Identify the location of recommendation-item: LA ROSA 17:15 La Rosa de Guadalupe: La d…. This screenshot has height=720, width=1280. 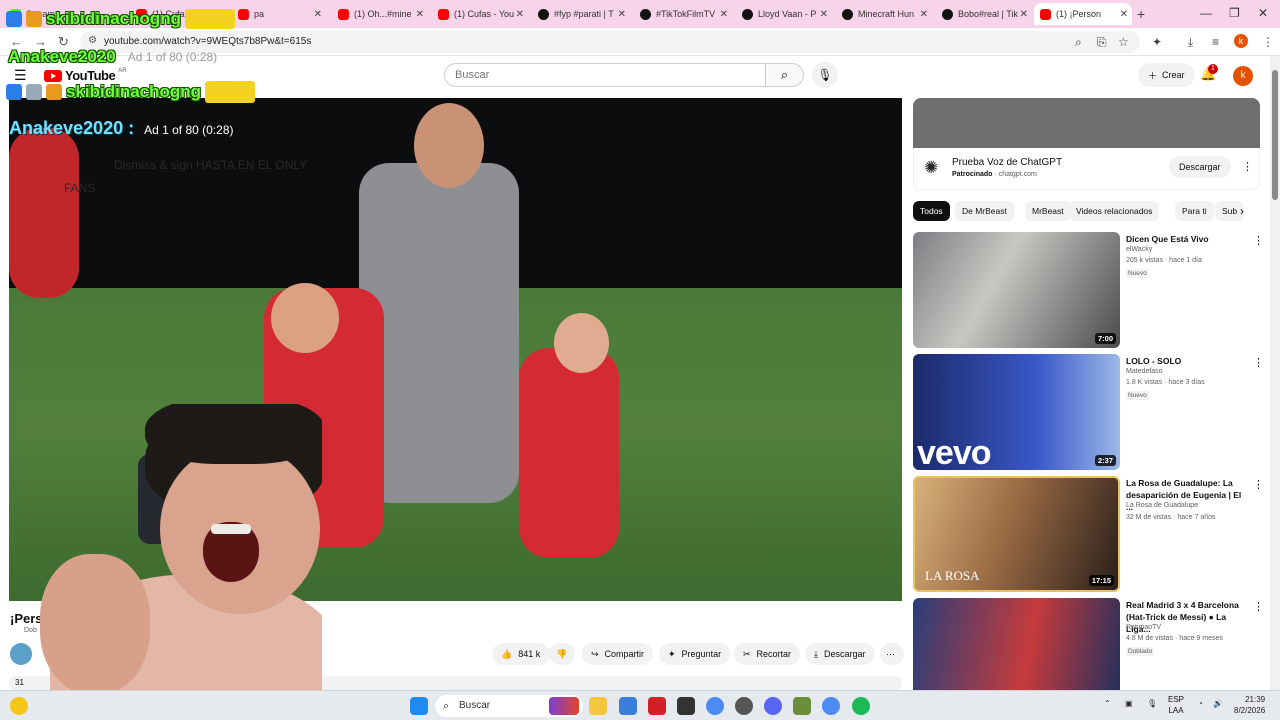
(1088, 534).